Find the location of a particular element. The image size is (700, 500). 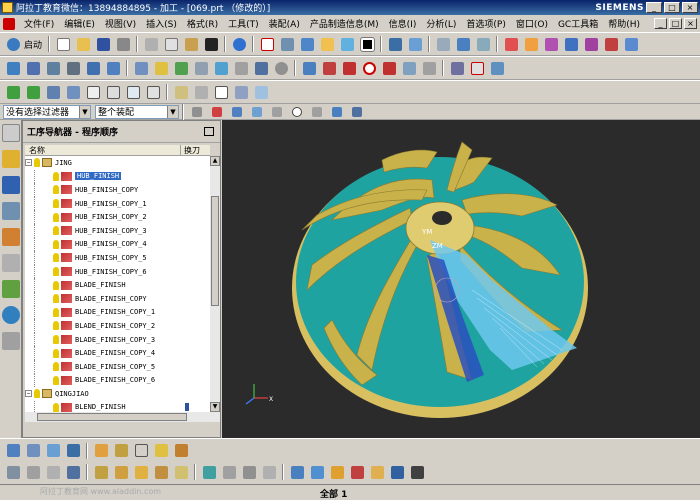

fullscreen-icon is located at coordinates (497, 68).